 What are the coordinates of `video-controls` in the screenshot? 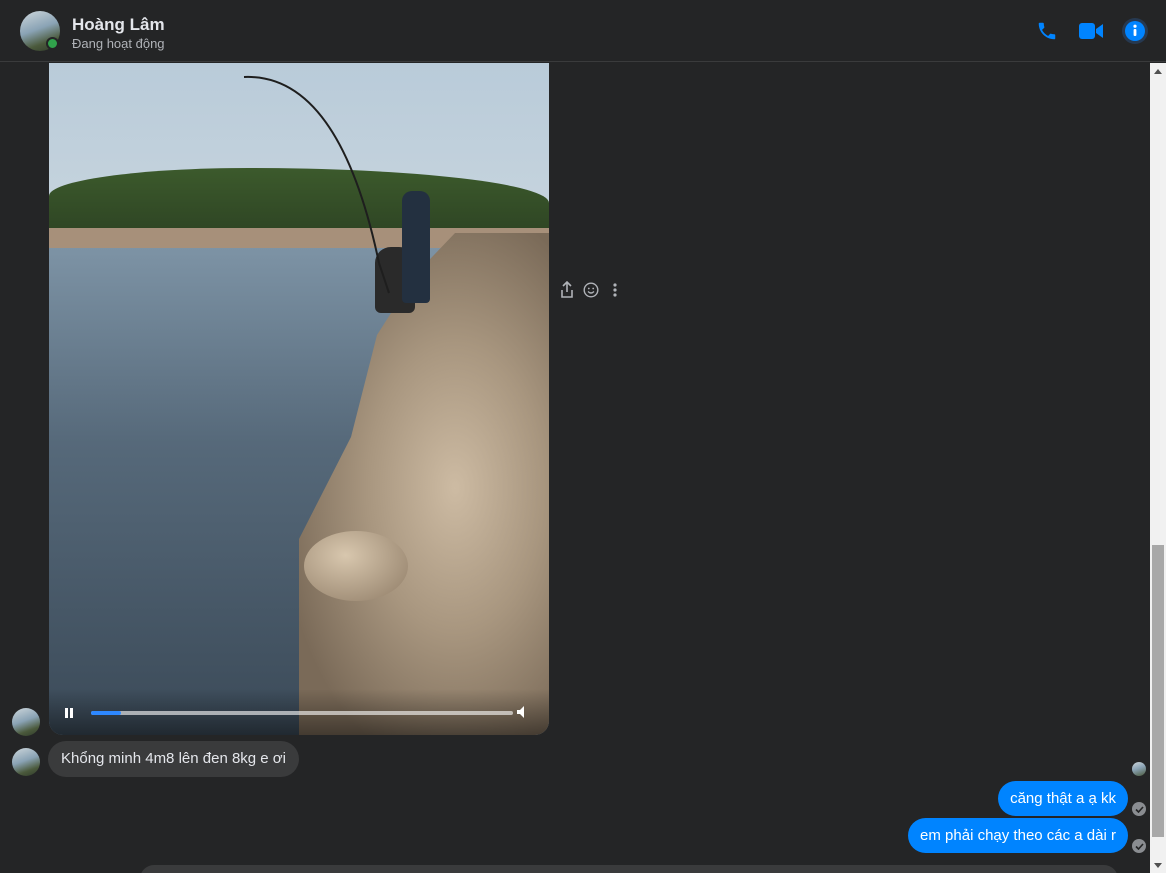 It's located at (299, 712).